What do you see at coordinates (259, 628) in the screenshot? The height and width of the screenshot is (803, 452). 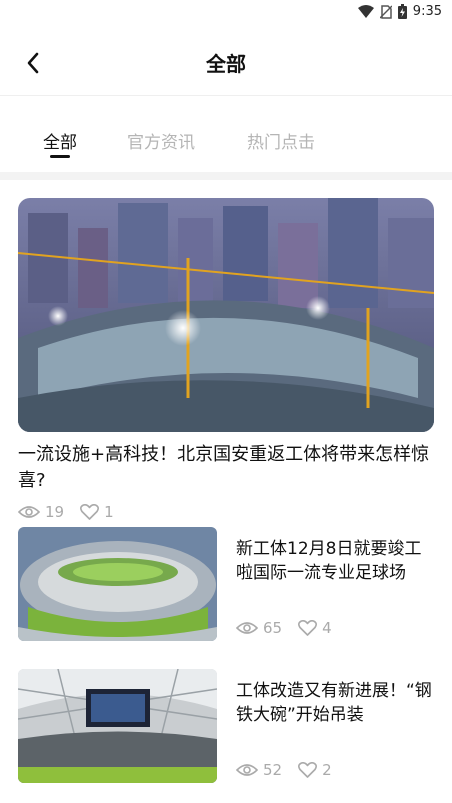 I see `view-count: 65` at bounding box center [259, 628].